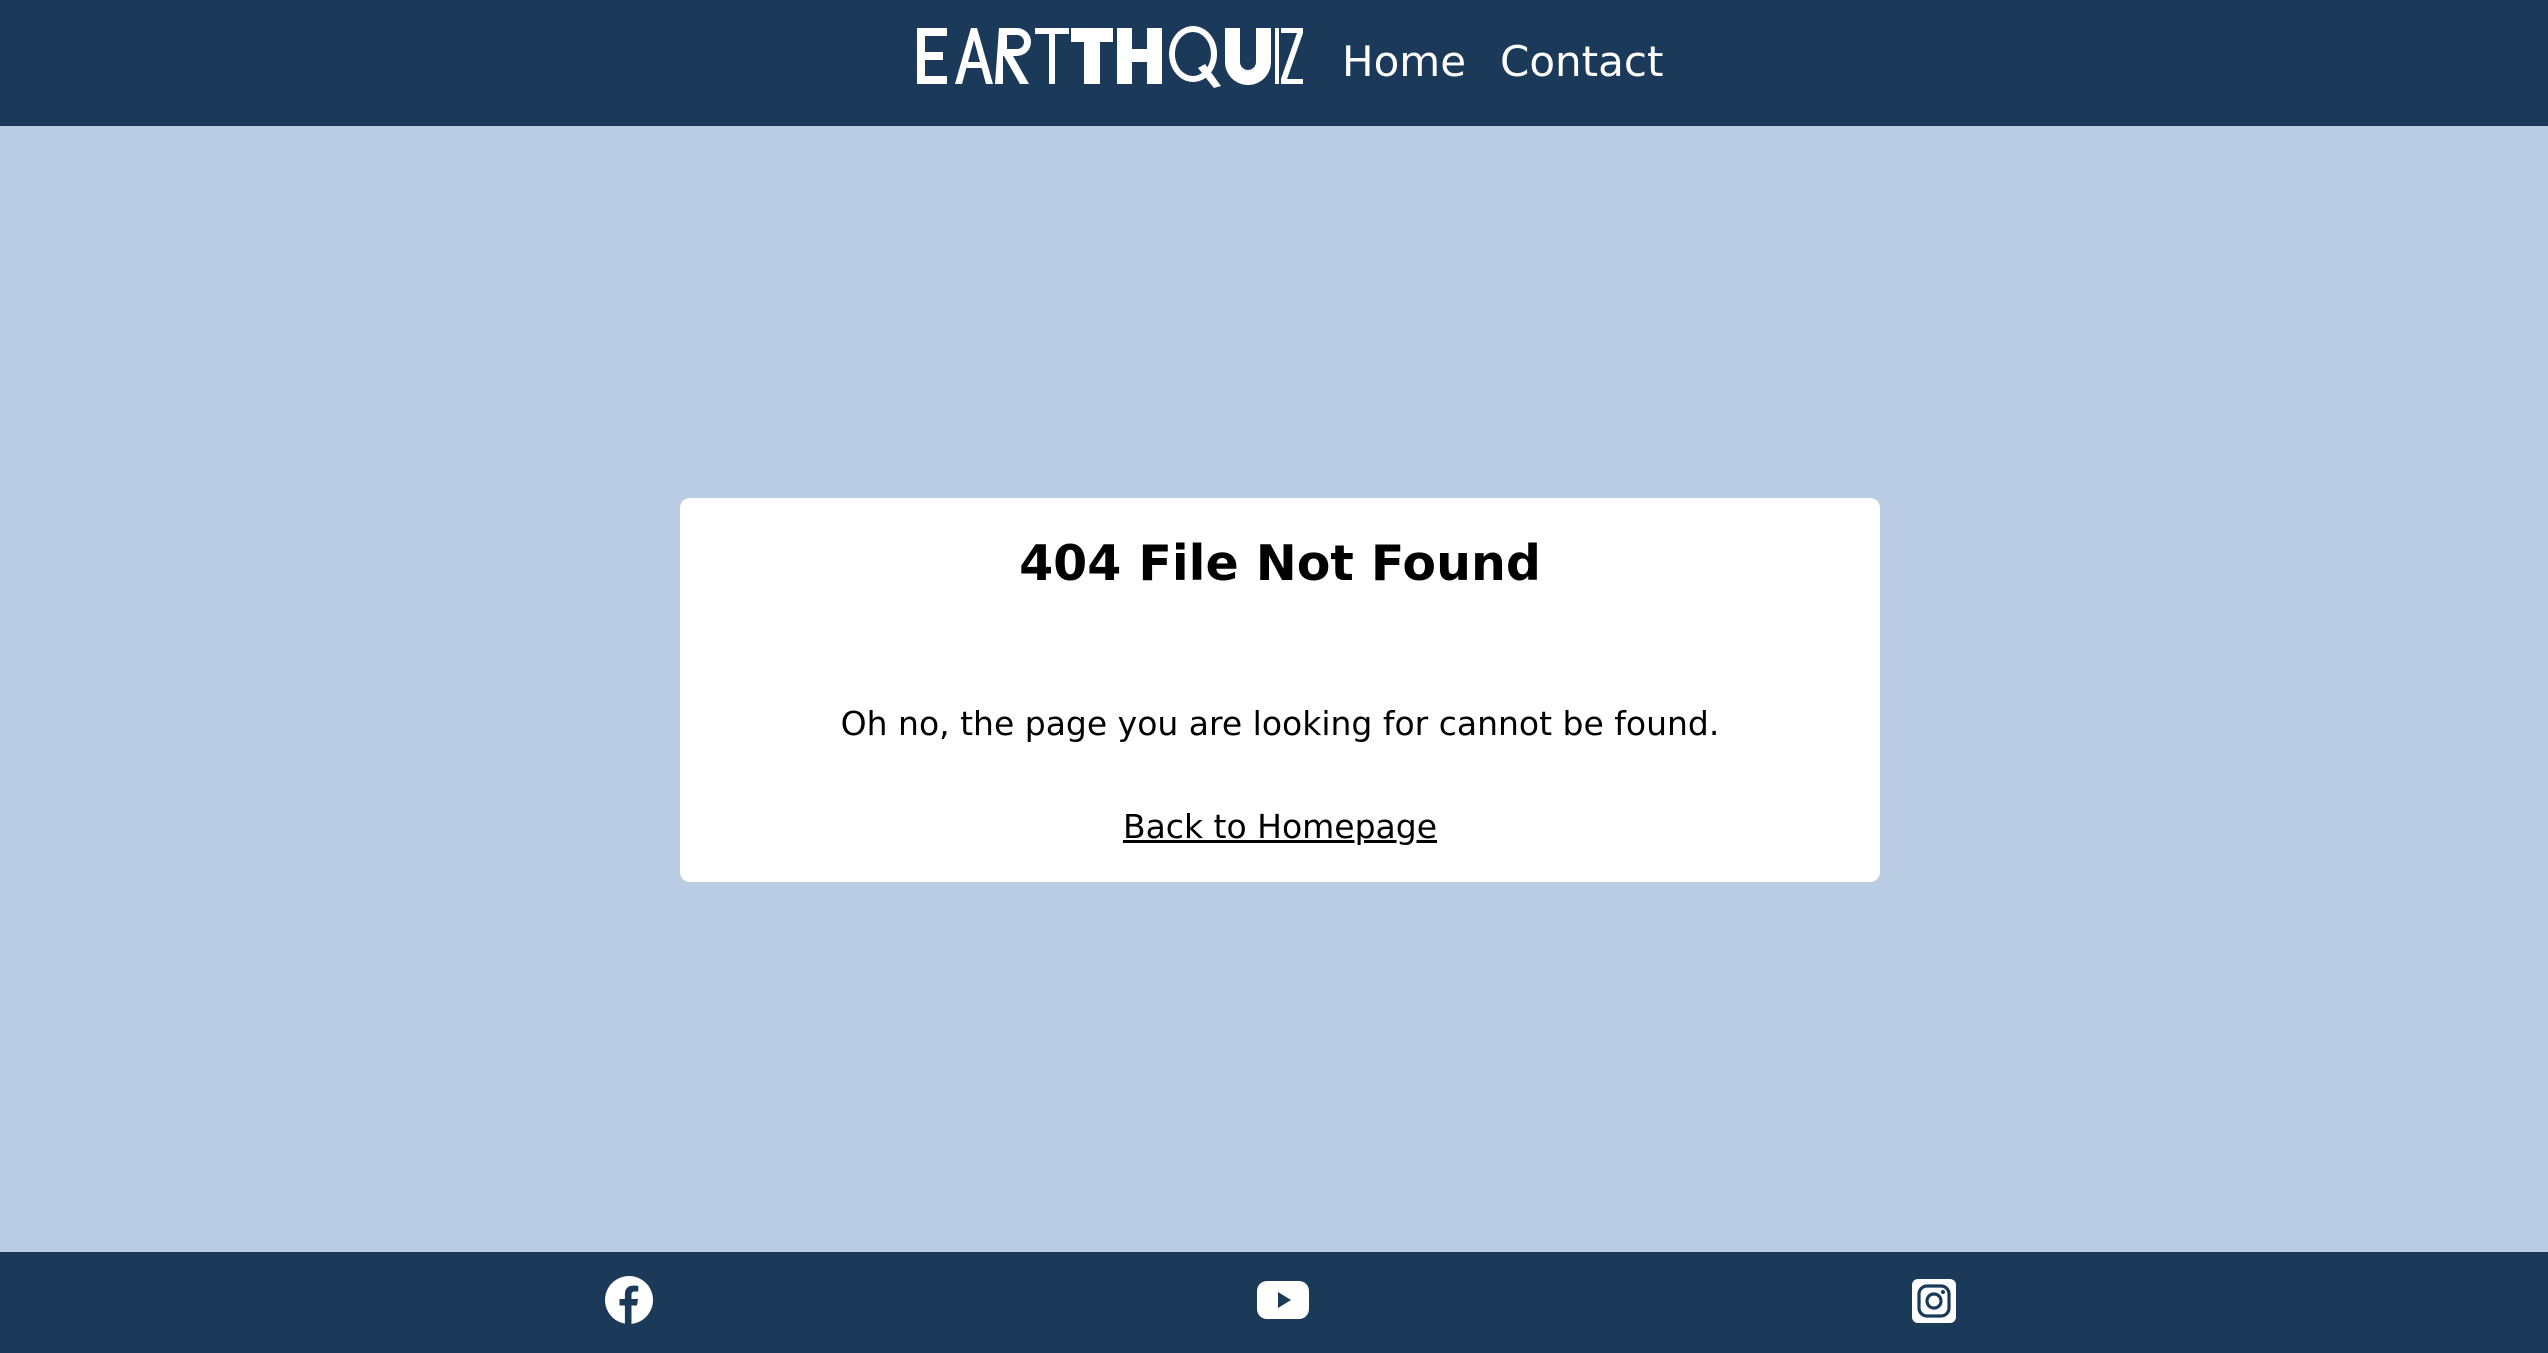  I want to click on error-title: 404 File Not Found, so click(1280, 563).